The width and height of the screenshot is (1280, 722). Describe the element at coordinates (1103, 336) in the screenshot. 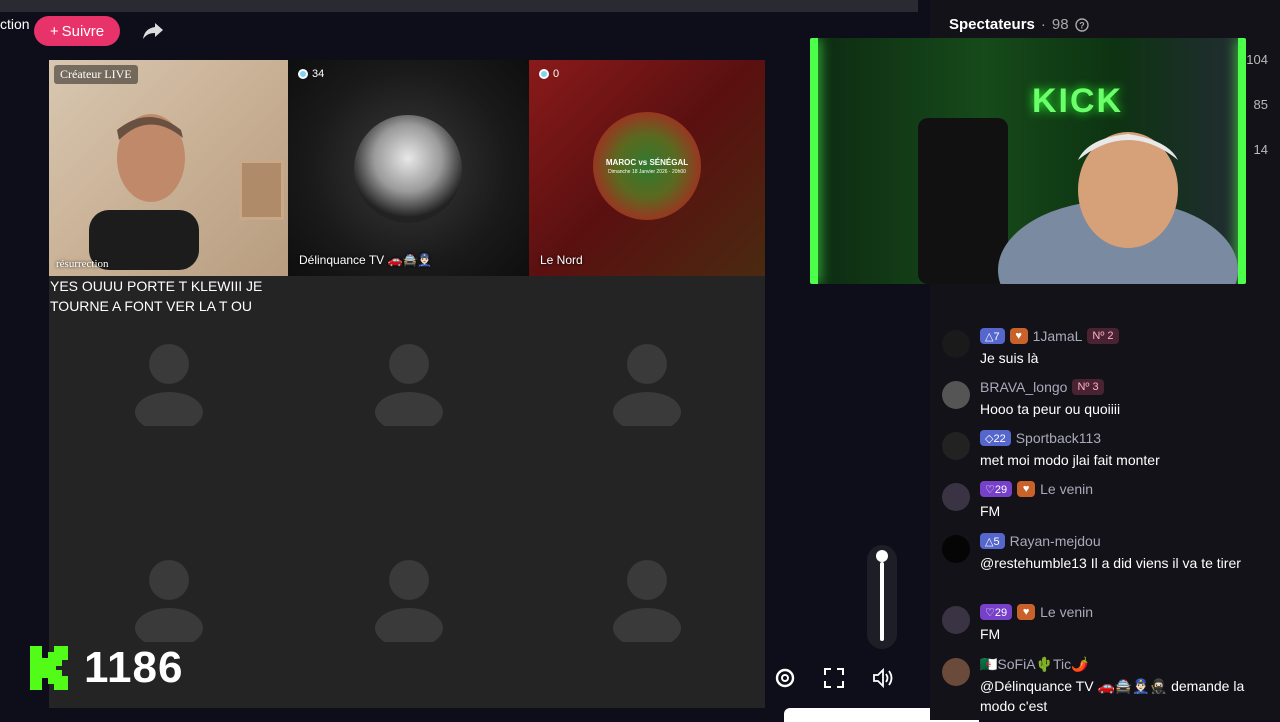

I see `rank-badge: Nº 2` at that location.